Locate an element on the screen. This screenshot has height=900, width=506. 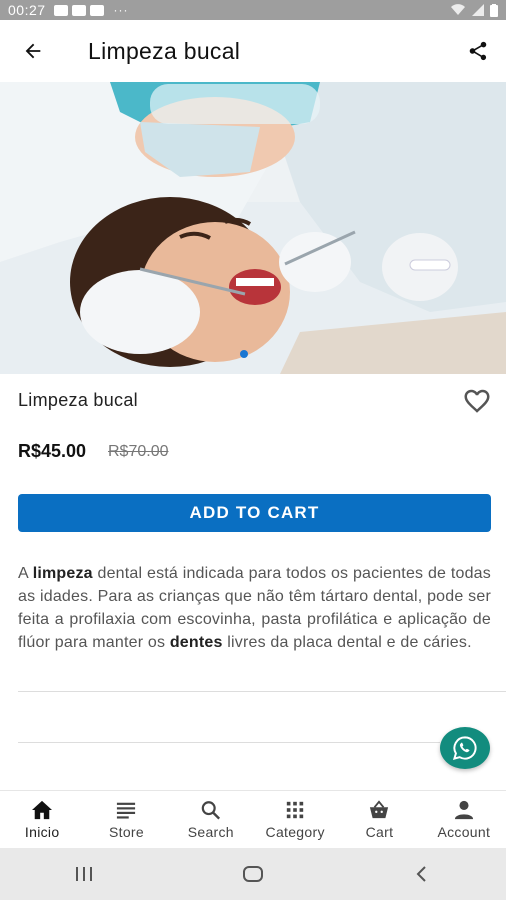
description-bold-text: limpeza is located at coordinates (62, 573).